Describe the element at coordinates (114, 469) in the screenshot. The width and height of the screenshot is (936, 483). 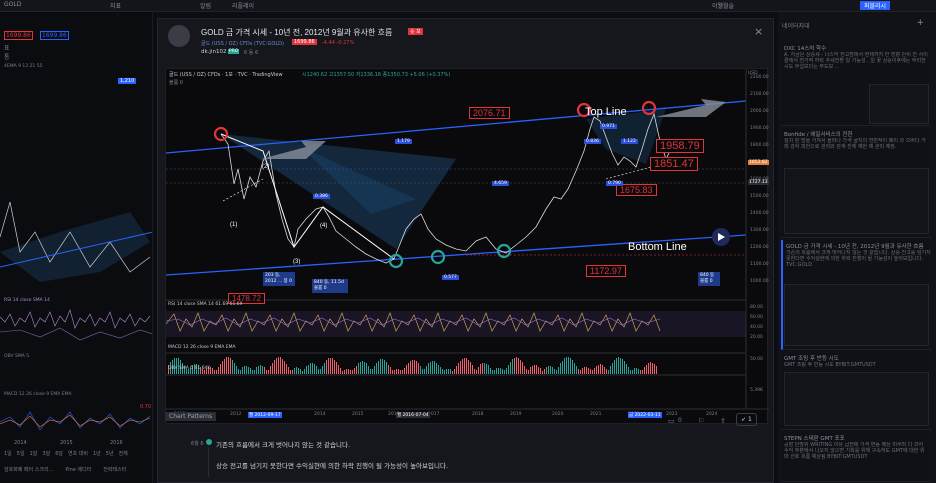
I see `tab-strategy-tester: 전략테스터` at that location.